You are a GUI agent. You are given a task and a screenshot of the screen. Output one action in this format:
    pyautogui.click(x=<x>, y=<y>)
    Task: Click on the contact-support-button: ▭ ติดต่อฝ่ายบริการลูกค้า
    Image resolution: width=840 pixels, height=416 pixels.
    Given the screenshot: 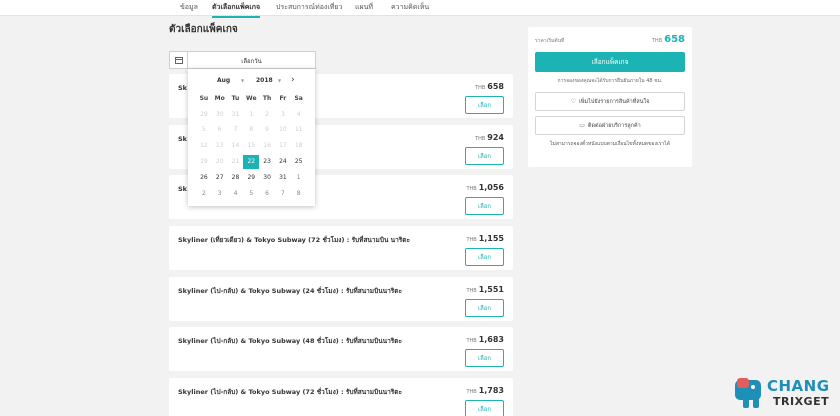 What is the action you would take?
    pyautogui.click(x=610, y=125)
    